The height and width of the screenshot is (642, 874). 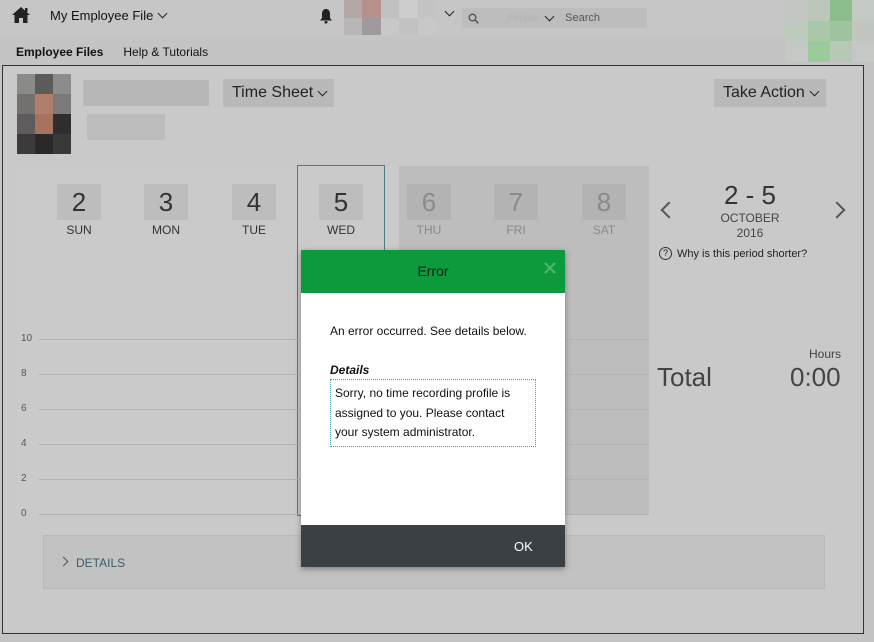 What do you see at coordinates (254, 202) in the screenshot?
I see `day-number: 4` at bounding box center [254, 202].